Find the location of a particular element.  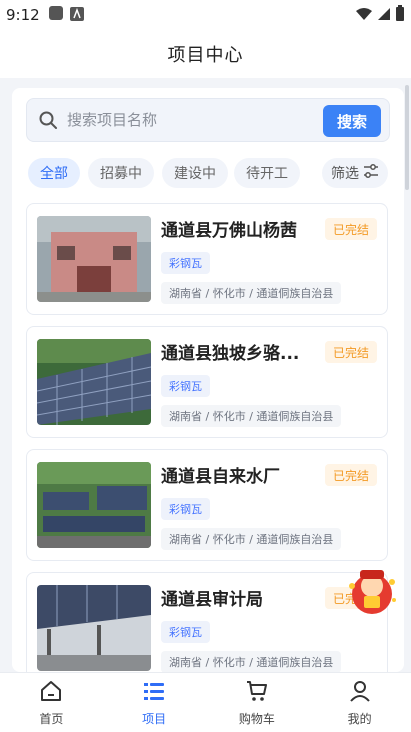

scrollbar is located at coordinates (407, 137).